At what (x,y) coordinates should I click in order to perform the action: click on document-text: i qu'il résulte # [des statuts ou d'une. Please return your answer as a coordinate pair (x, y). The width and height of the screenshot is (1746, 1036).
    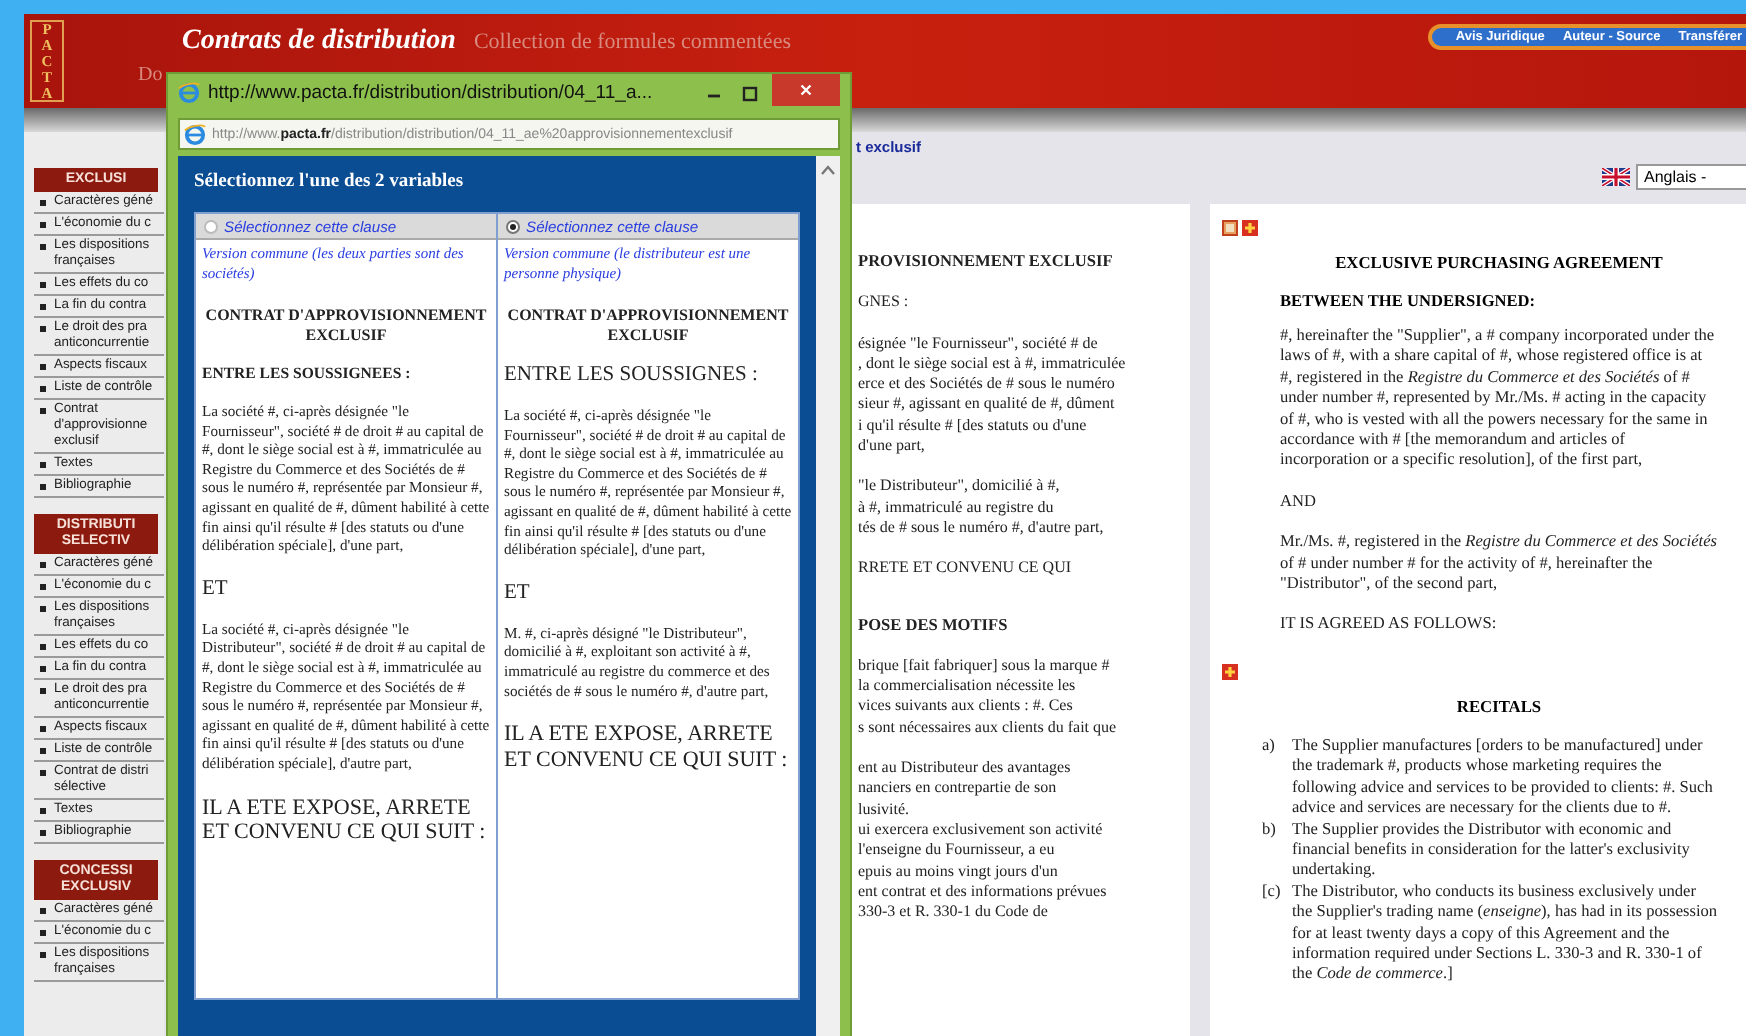
    Looking at the image, I should click on (973, 426).